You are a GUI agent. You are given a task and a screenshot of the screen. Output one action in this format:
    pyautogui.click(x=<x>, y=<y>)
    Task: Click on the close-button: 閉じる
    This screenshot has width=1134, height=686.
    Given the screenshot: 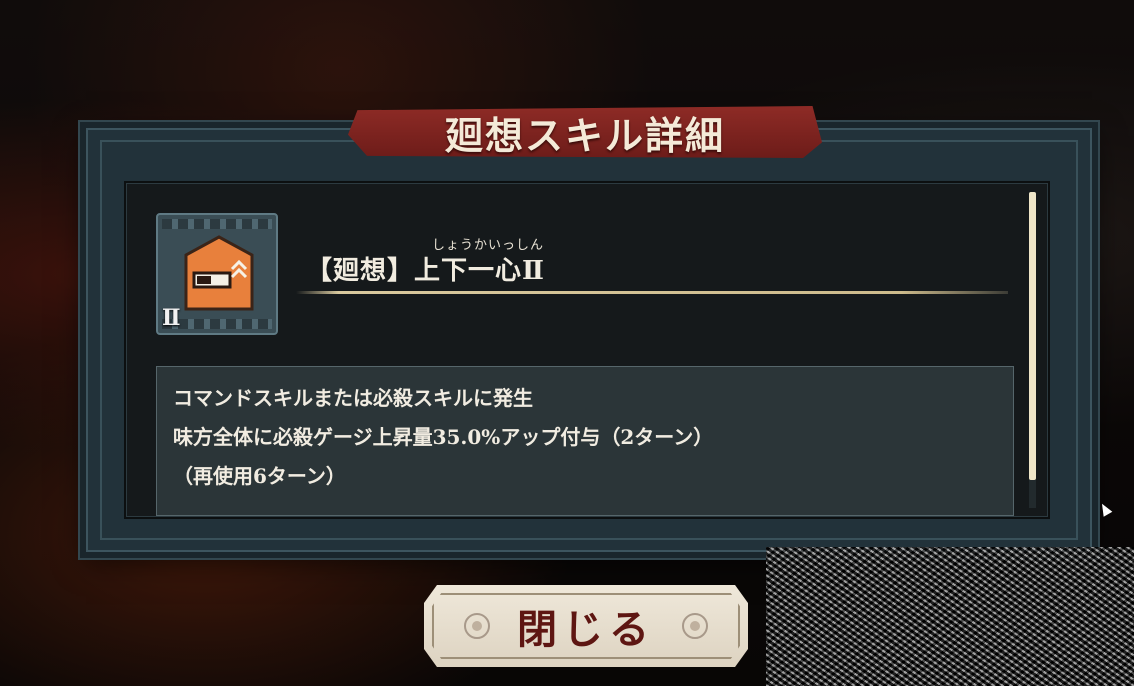 What is the action you would take?
    pyautogui.click(x=586, y=626)
    